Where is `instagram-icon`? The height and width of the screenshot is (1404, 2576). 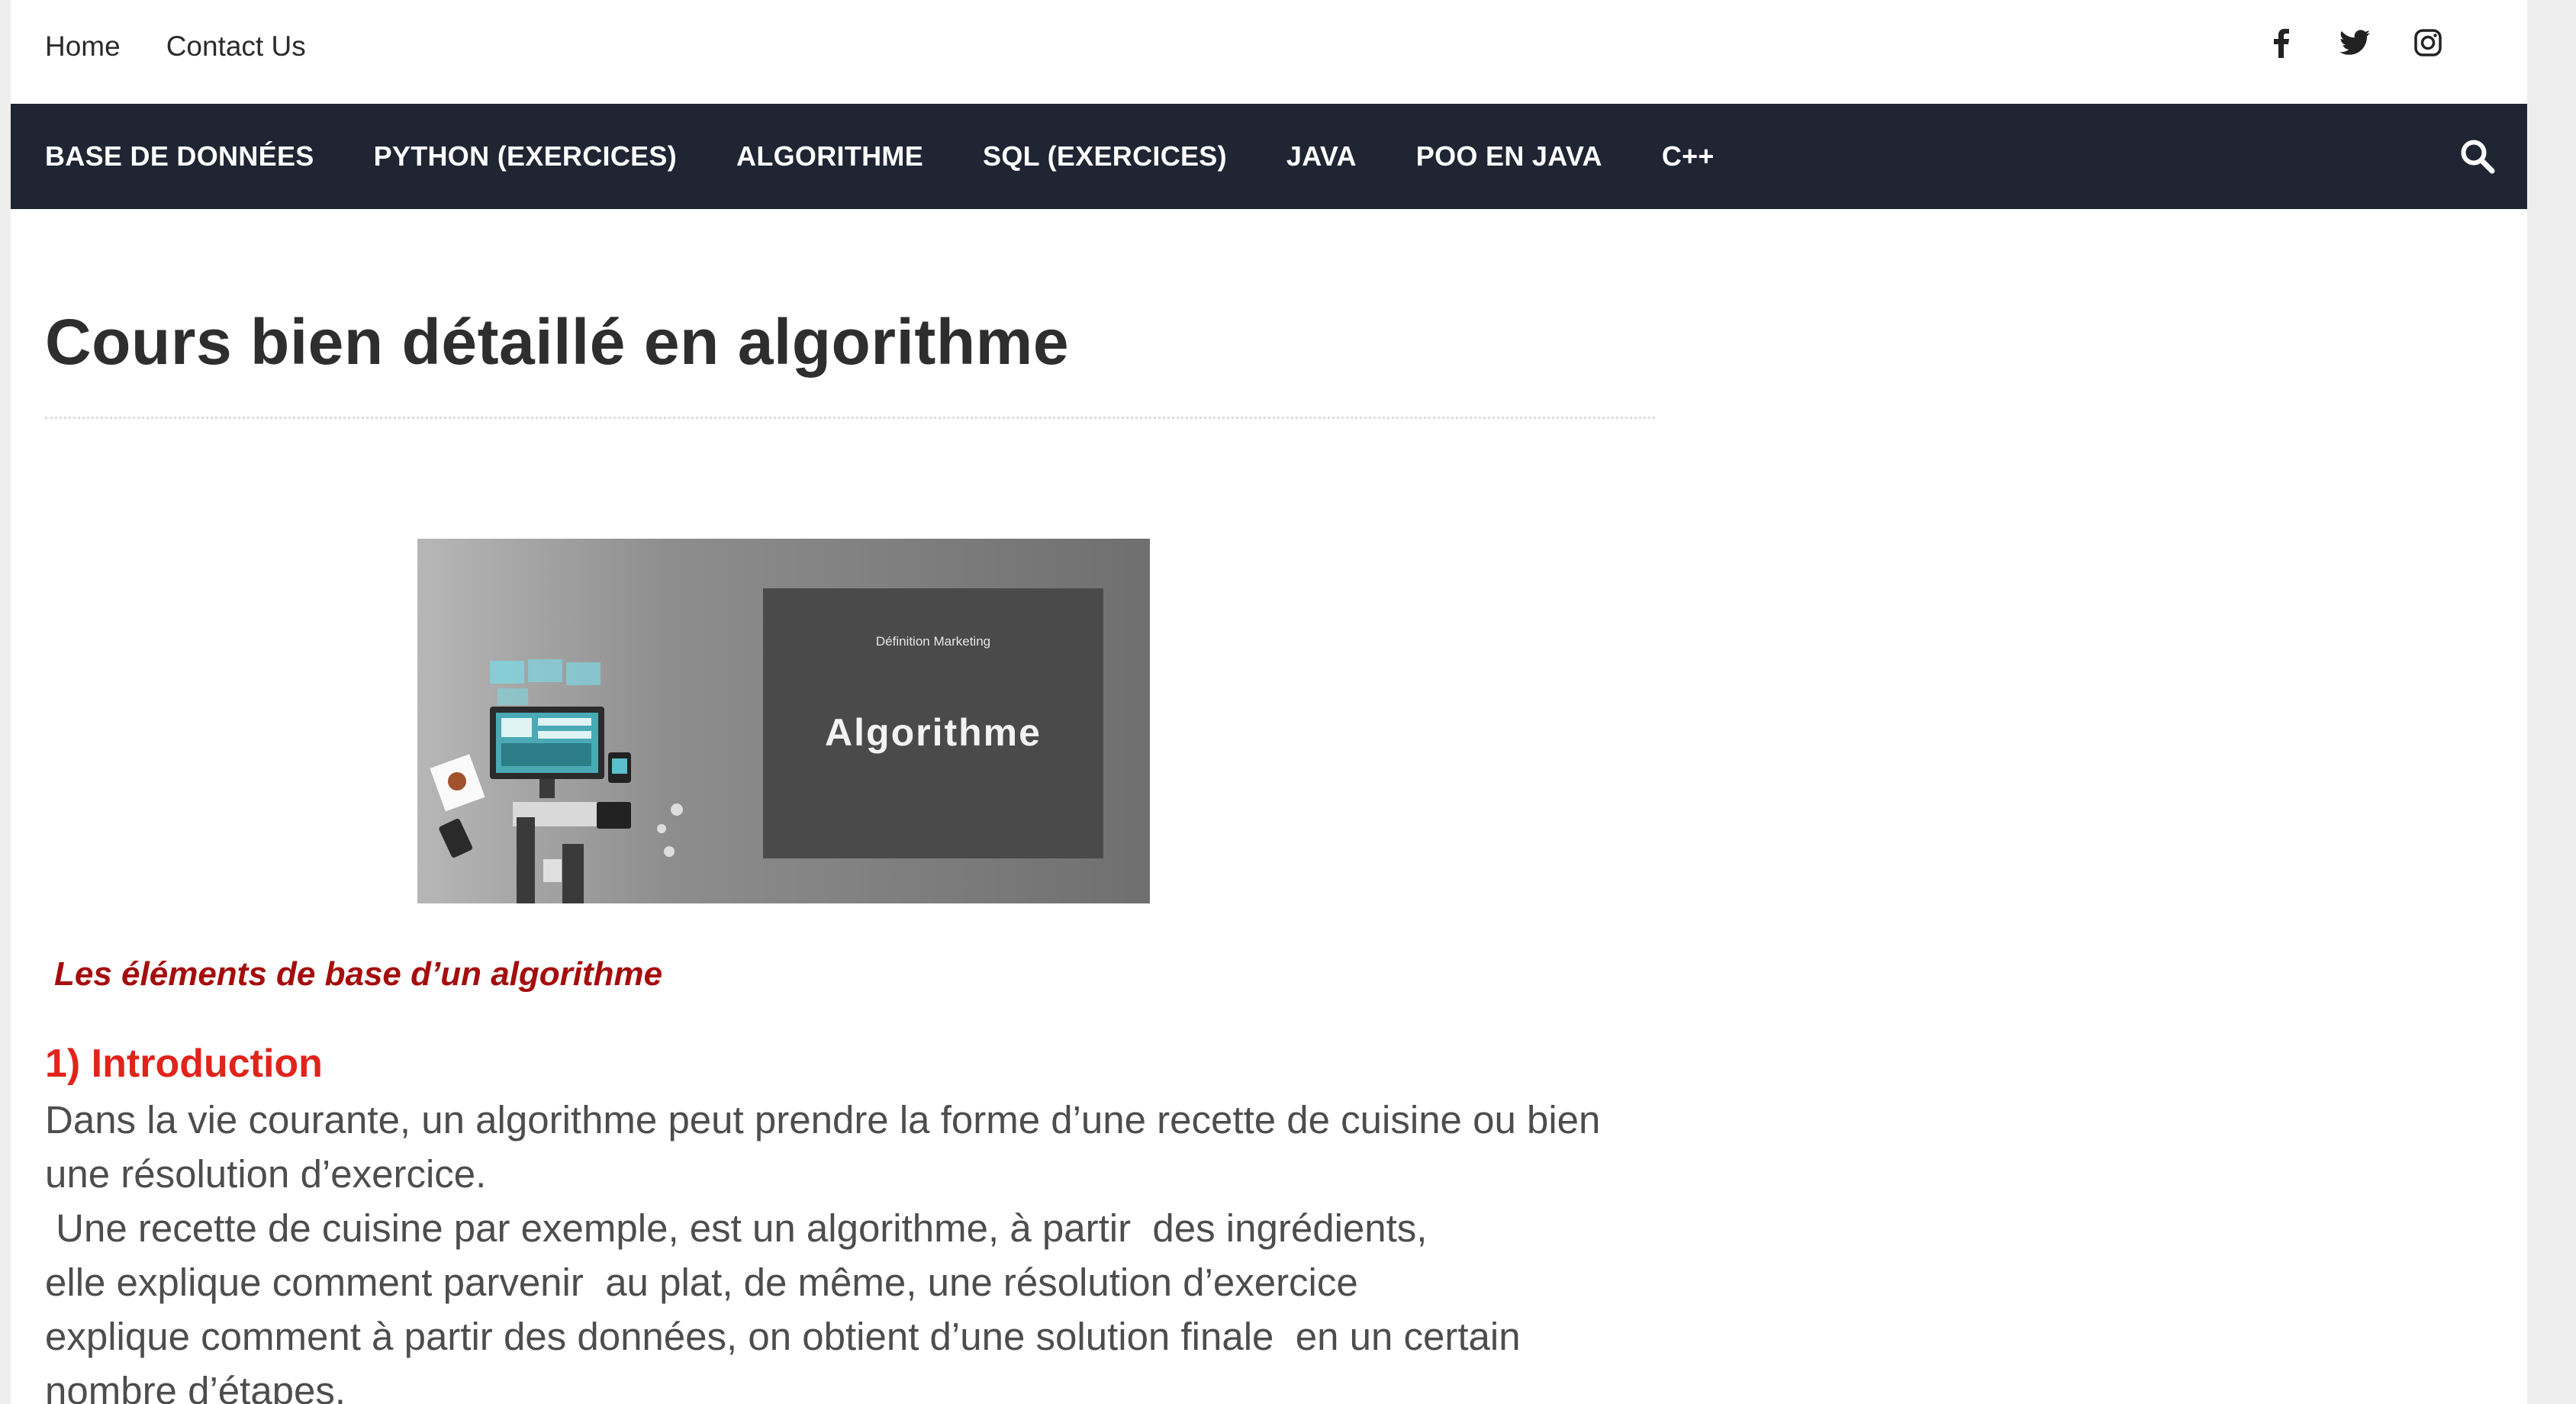 instagram-icon is located at coordinates (2428, 43).